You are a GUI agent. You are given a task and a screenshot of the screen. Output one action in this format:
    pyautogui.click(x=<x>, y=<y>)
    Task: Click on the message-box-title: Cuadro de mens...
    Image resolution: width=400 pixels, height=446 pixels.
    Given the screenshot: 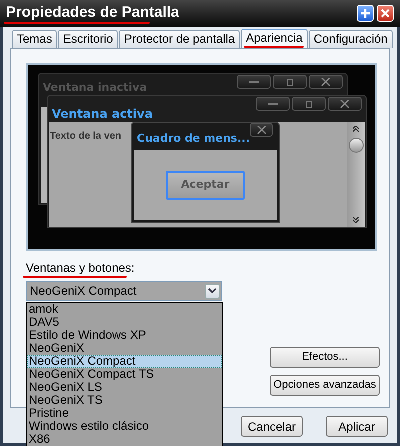 What is the action you would take?
    pyautogui.click(x=193, y=139)
    